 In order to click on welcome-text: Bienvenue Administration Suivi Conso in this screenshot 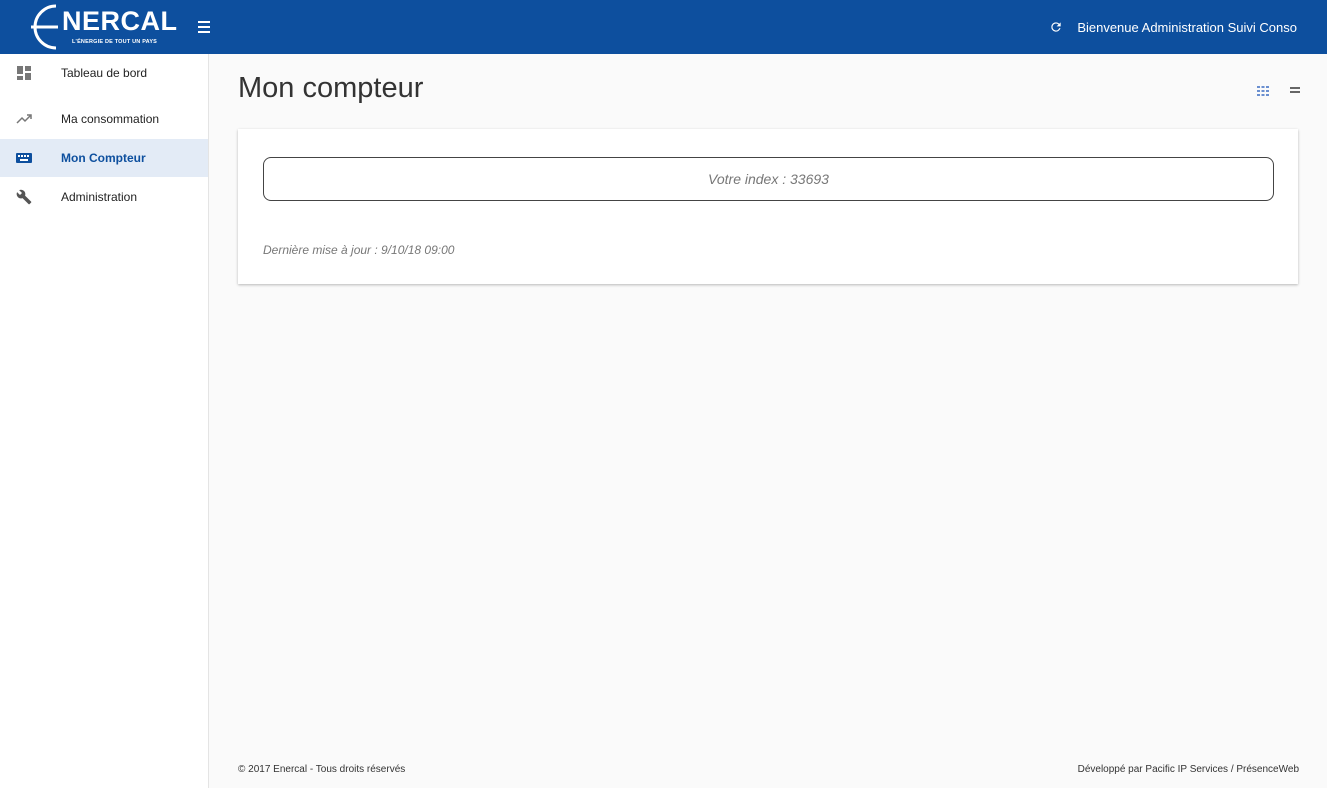, I will do `click(1187, 27)`.